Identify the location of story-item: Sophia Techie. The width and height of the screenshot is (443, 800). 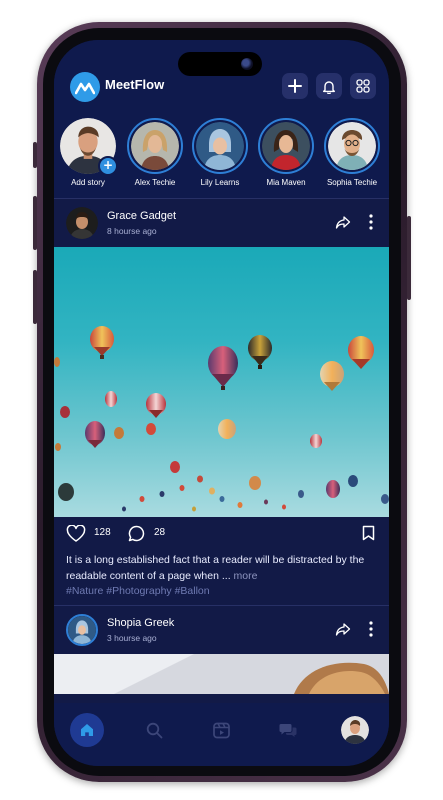
(352, 152).